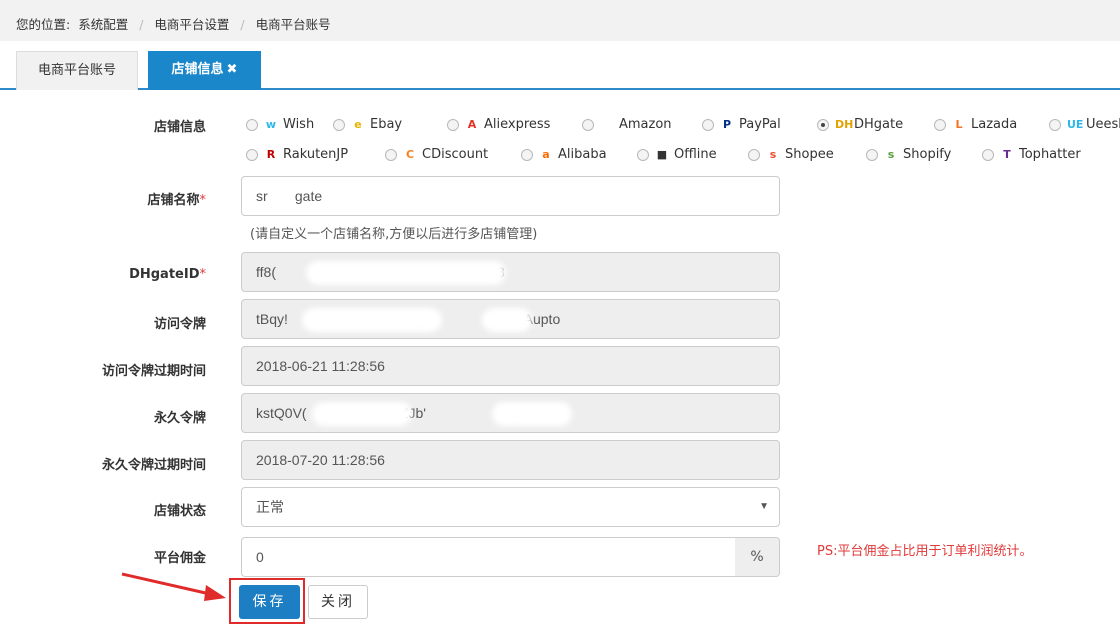 The height and width of the screenshot is (624, 1120). What do you see at coordinates (271, 154) in the screenshot?
I see `rakuten-icon: R` at bounding box center [271, 154].